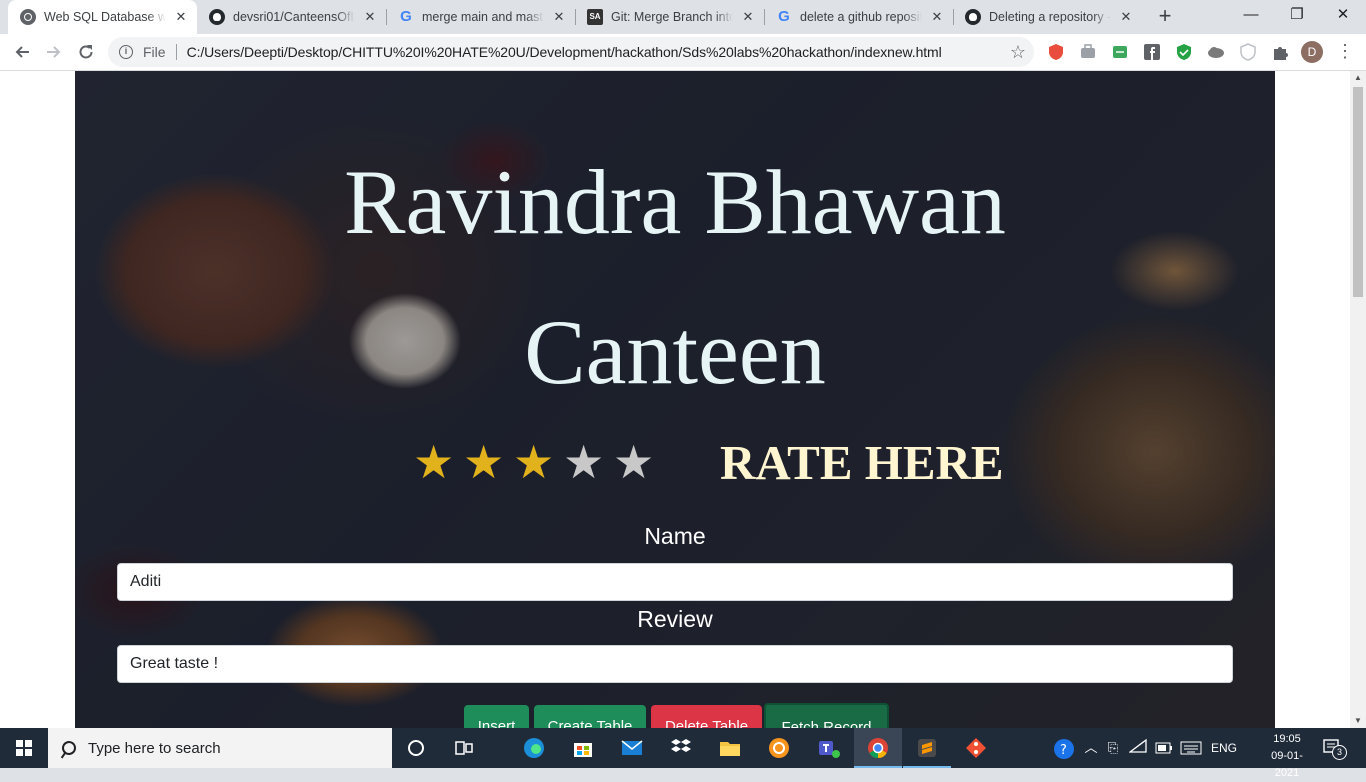  I want to click on chevron-up-icon: ︿, so click(1091, 748).